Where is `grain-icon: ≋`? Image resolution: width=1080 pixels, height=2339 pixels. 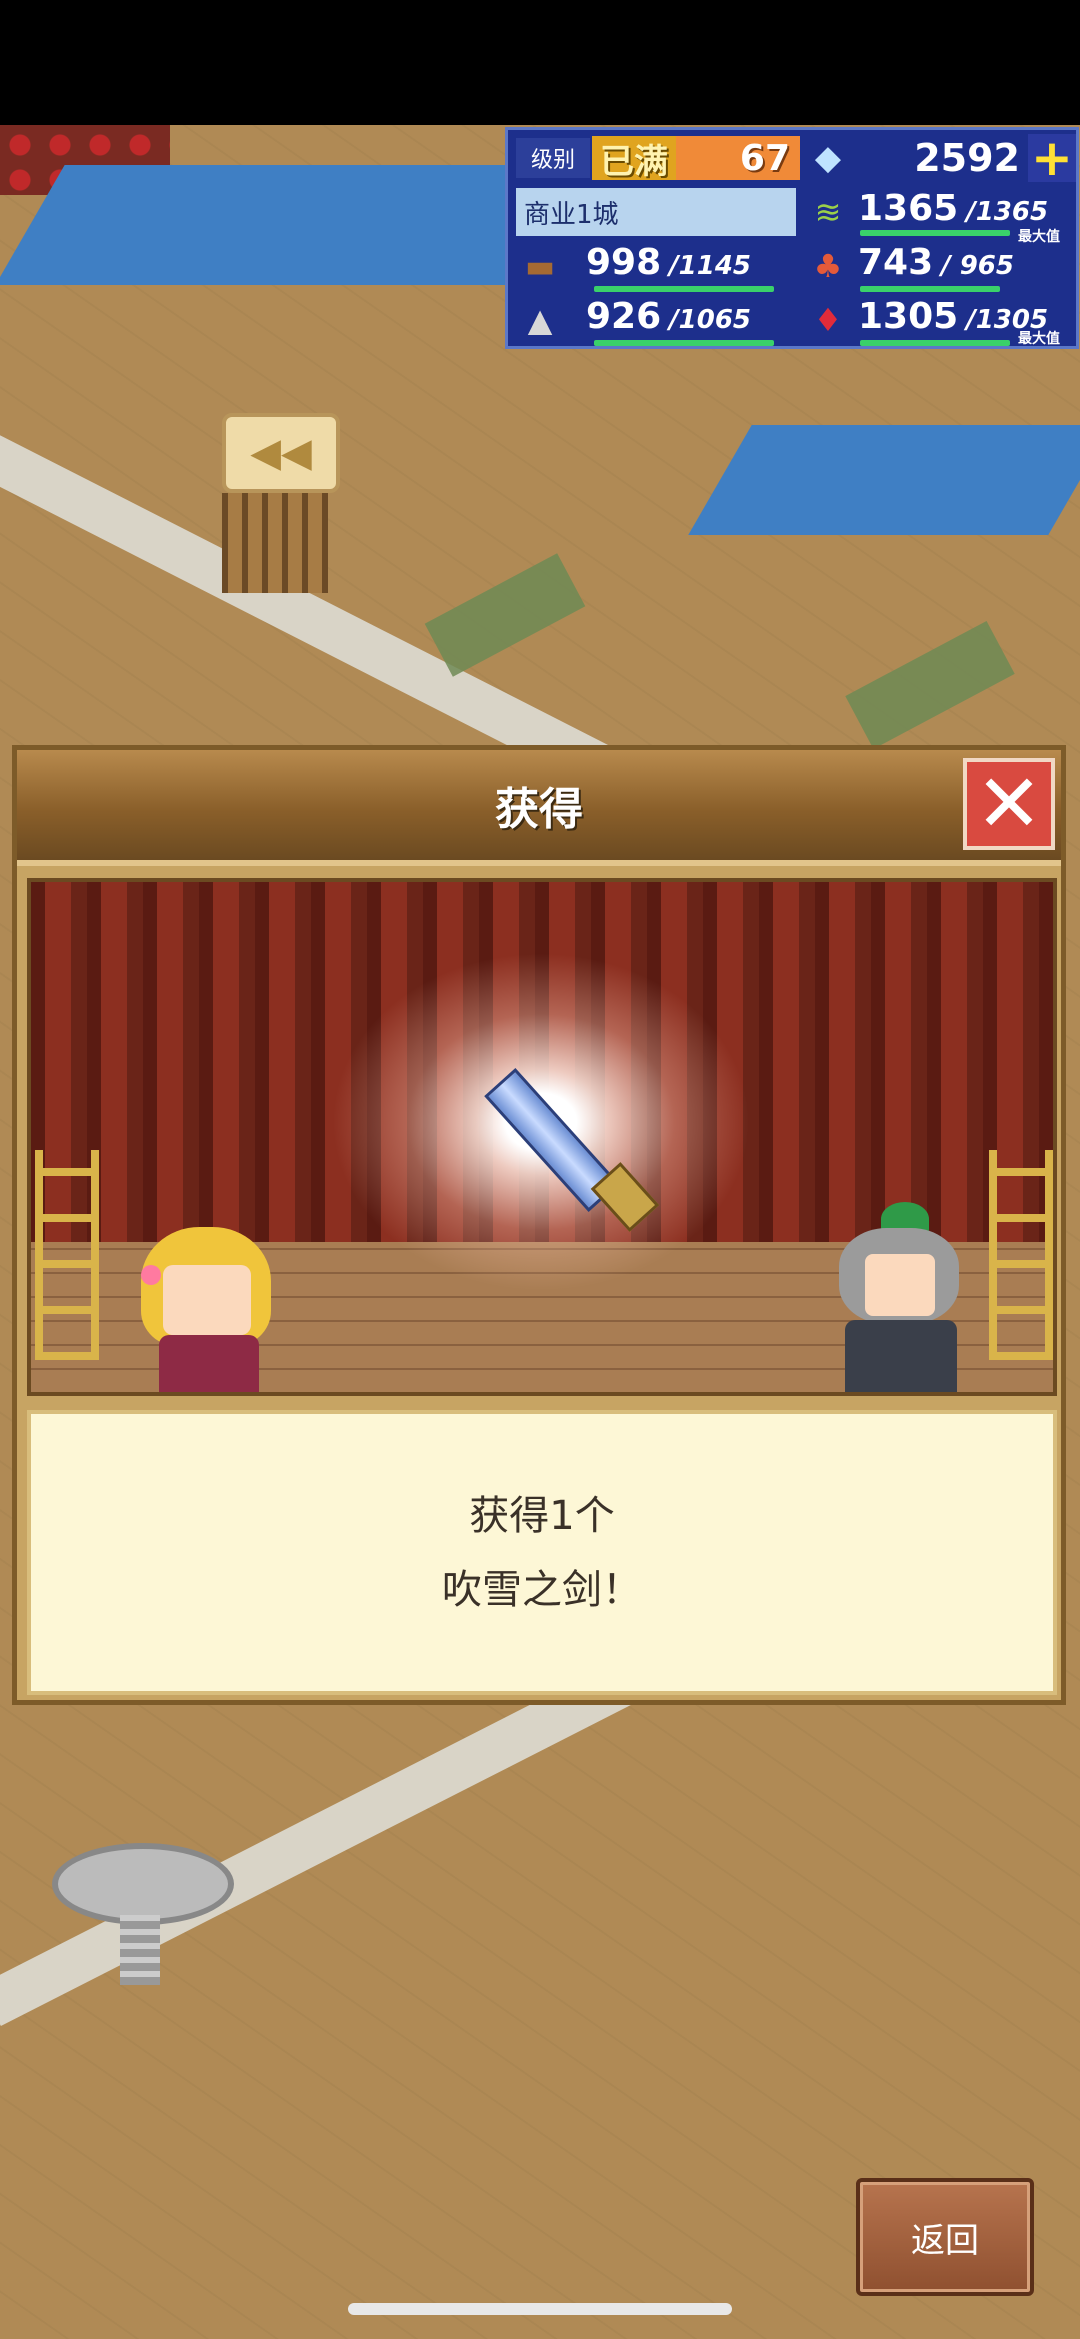
grain-icon: ≋ is located at coordinates (828, 212).